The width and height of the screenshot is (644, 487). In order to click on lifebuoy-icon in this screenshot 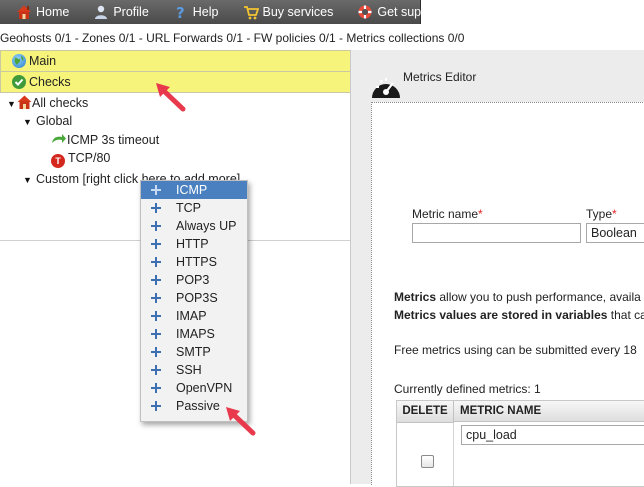, I will do `click(365, 12)`.